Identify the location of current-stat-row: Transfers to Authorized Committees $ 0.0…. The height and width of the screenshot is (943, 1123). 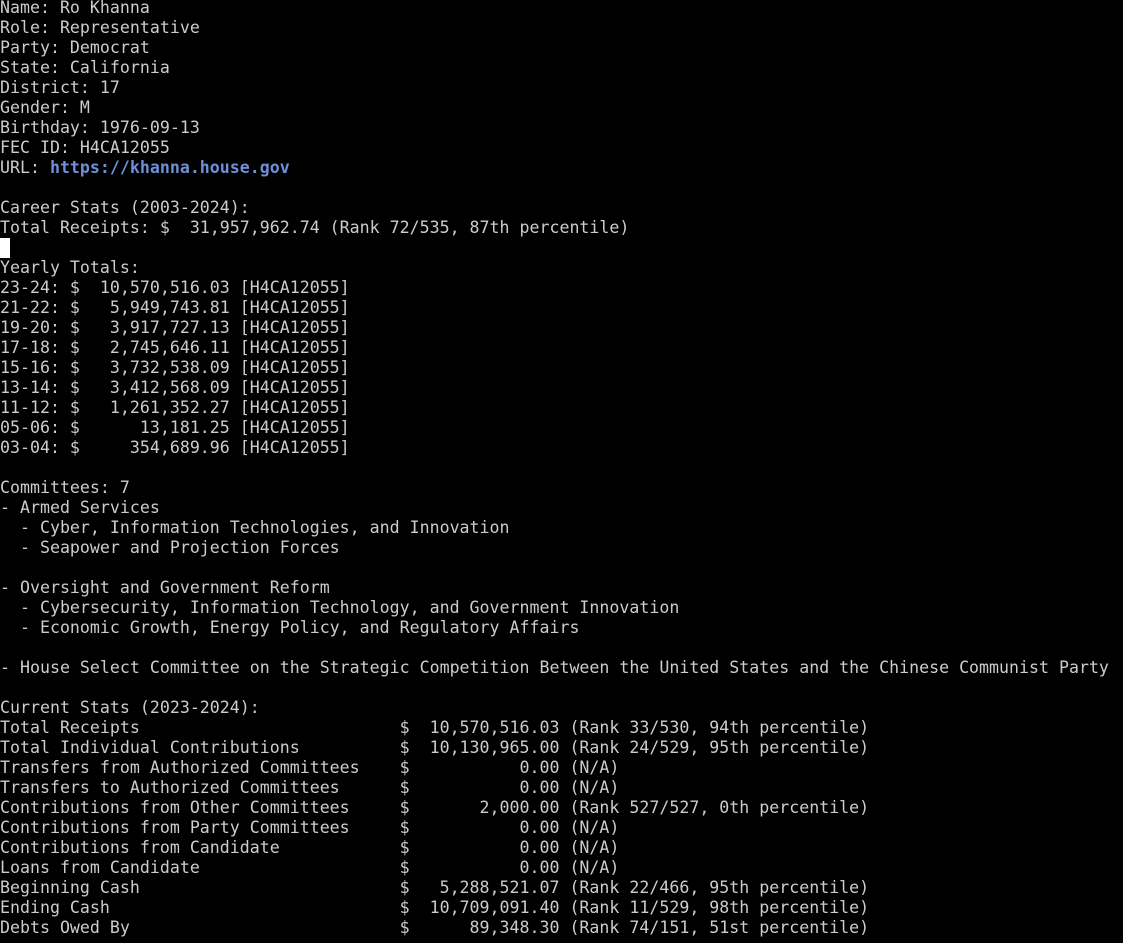
(310, 787).